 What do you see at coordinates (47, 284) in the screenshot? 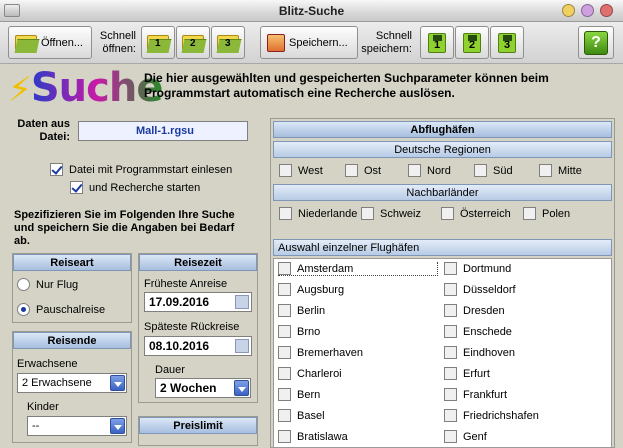
I see `reiseart-option-flight: Nur Flug` at bounding box center [47, 284].